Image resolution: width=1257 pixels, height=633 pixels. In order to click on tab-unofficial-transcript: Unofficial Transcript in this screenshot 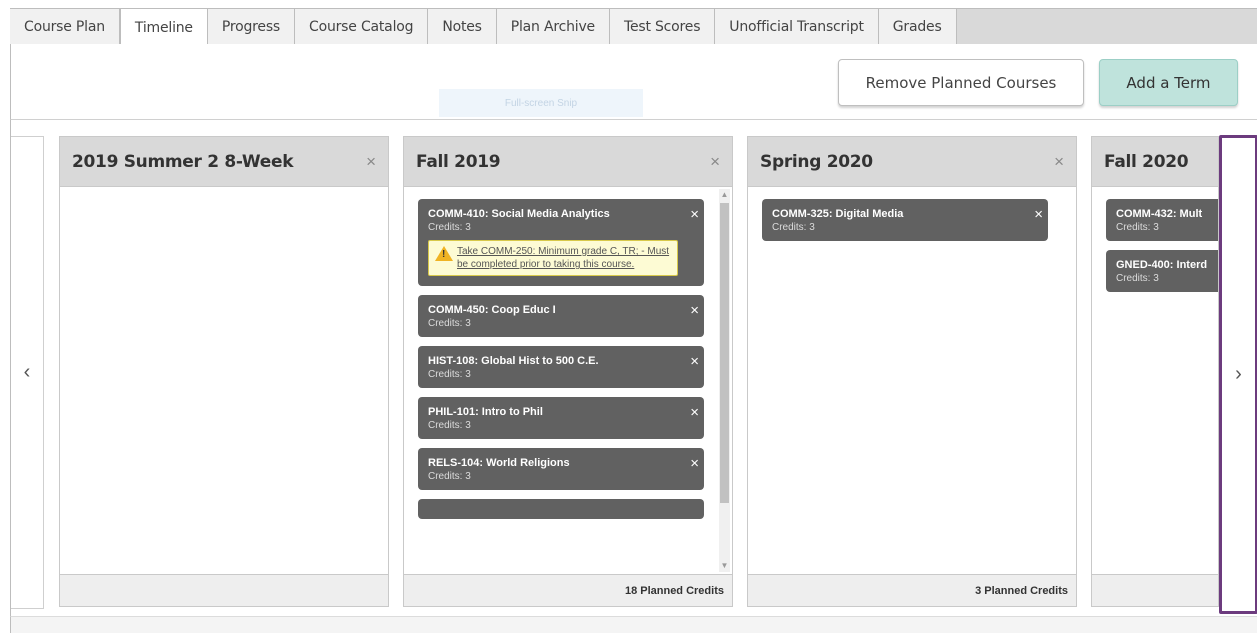, I will do `click(797, 27)`.